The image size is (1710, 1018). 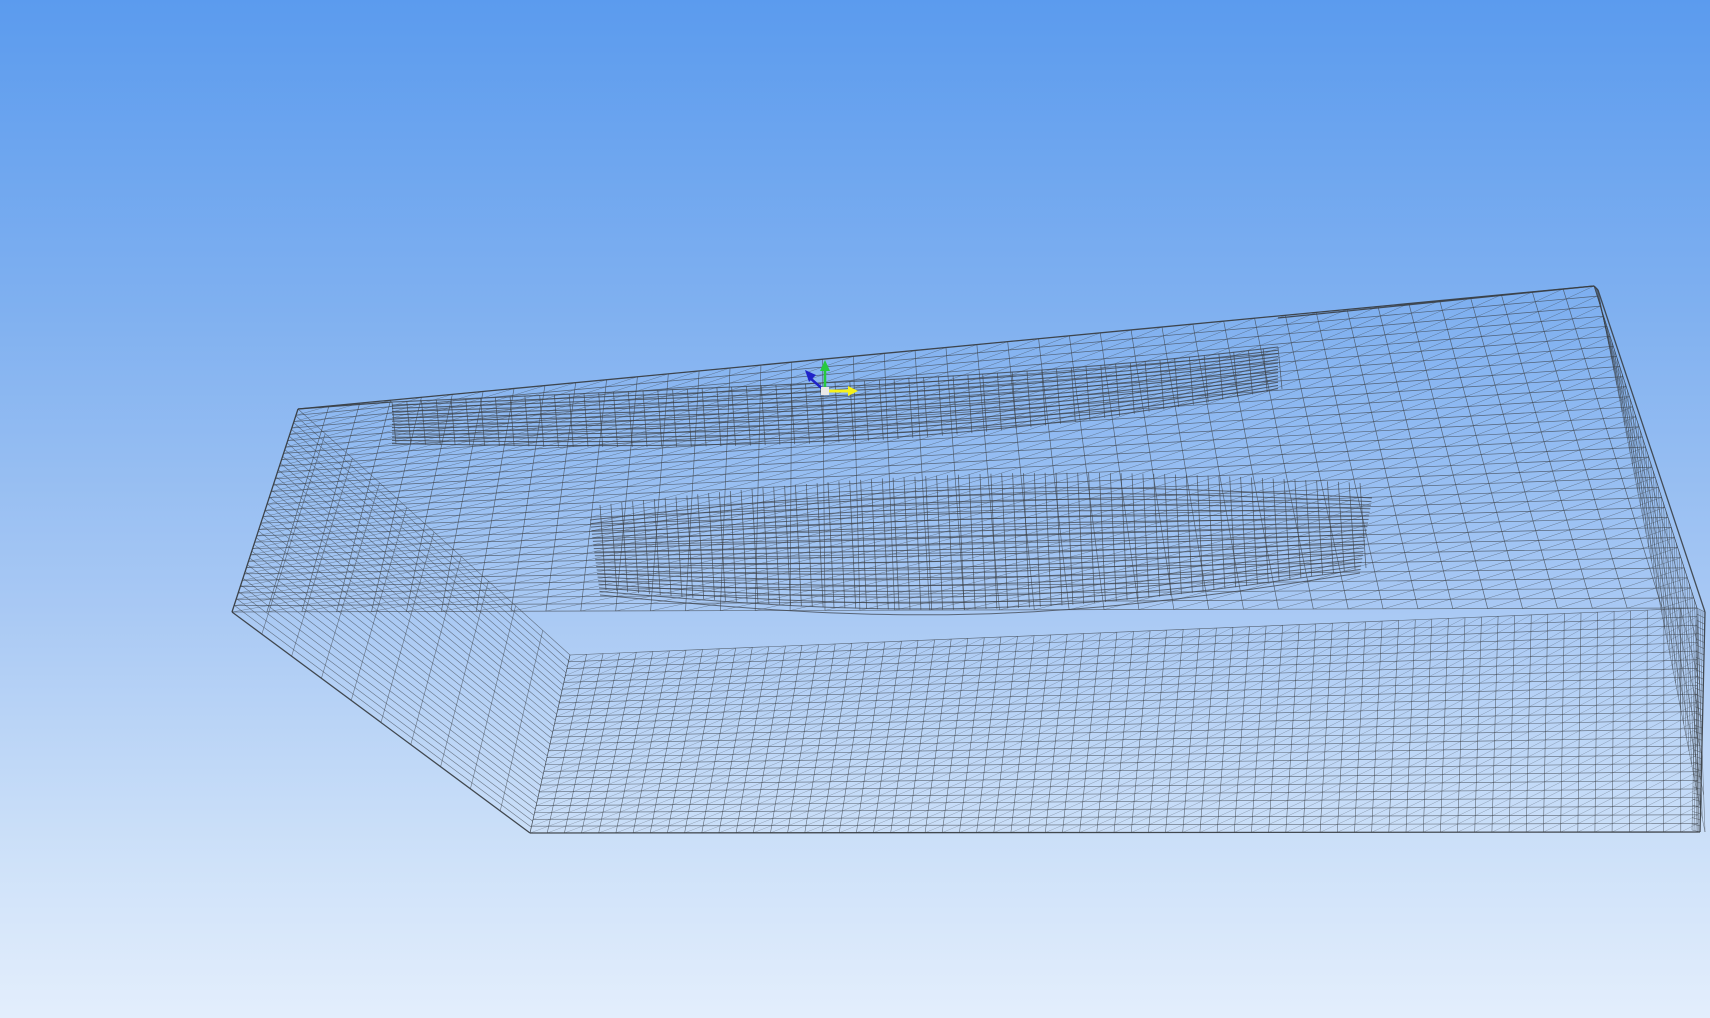 I want to click on mesh-left-face, so click(x=401, y=621).